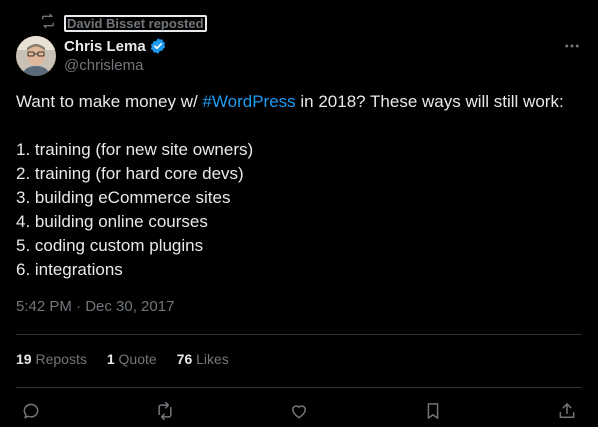 The height and width of the screenshot is (427, 598). What do you see at coordinates (112, 221) in the screenshot?
I see `list-item: 4. building online courses` at bounding box center [112, 221].